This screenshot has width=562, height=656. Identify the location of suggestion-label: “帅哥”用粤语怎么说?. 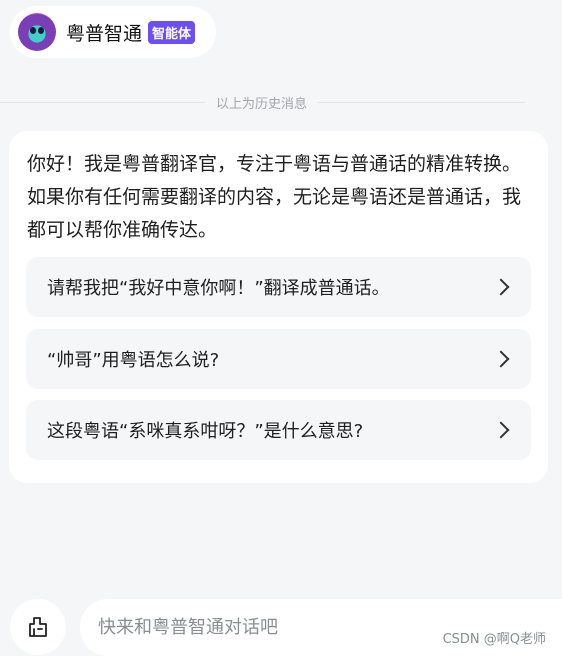
(133, 360).